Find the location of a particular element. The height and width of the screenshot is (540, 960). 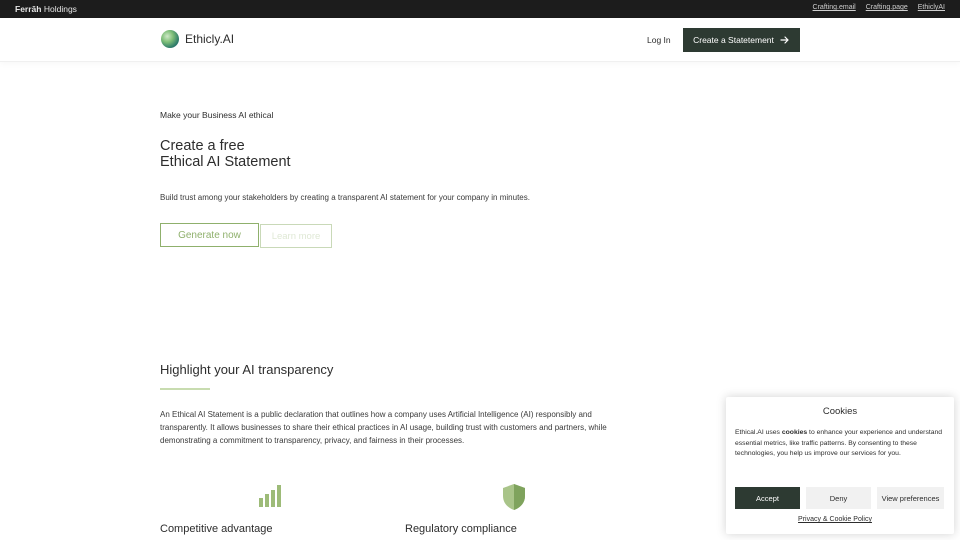

cookie-preferences-button: View preferences is located at coordinates (910, 498).